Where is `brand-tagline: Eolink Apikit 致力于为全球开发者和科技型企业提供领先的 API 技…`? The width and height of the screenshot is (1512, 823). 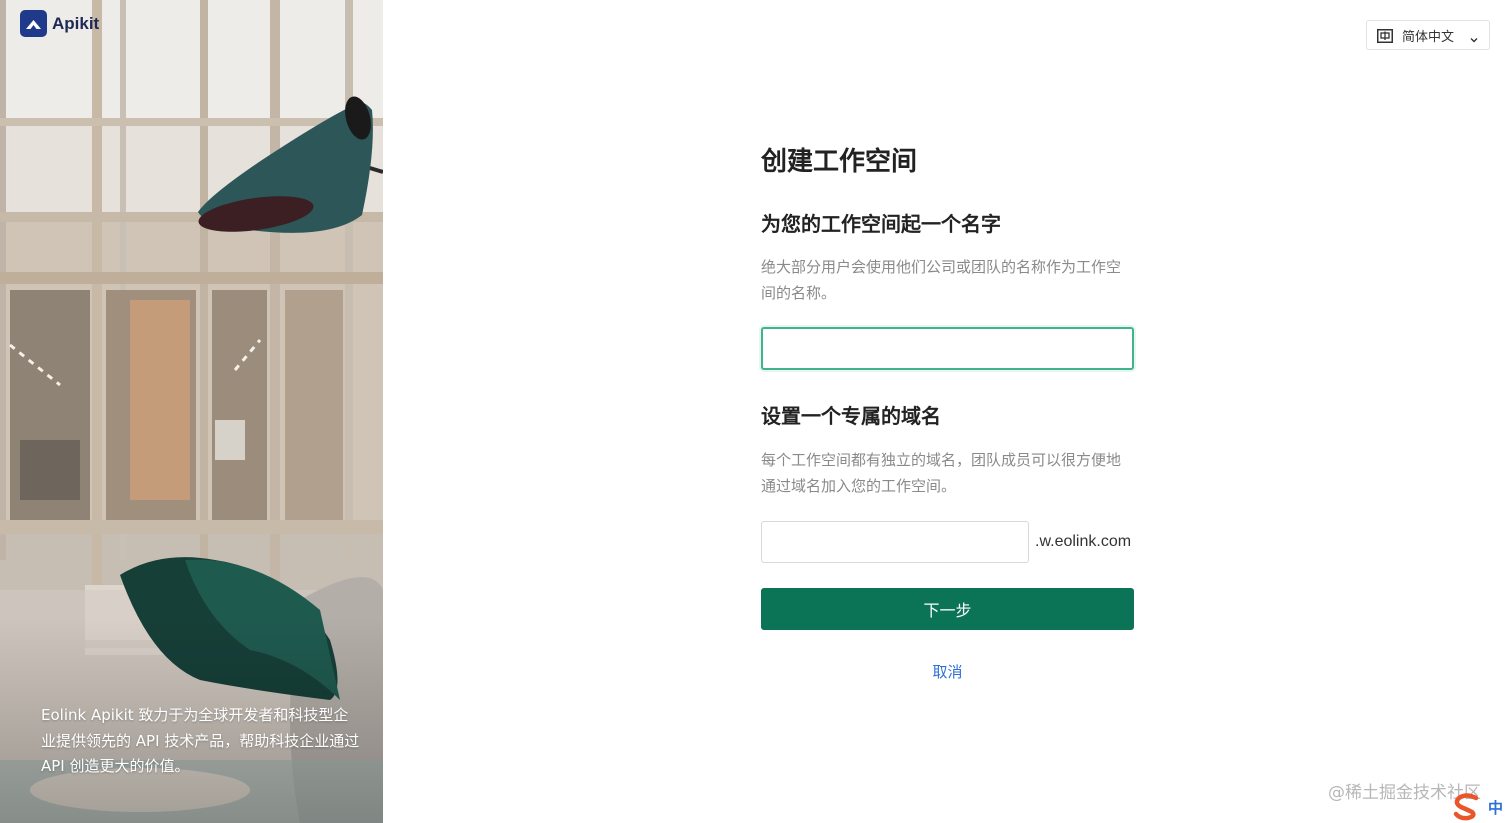 brand-tagline: Eolink Apikit 致力于为全球开发者和科技型企业提供领先的 API 技… is located at coordinates (200, 740).